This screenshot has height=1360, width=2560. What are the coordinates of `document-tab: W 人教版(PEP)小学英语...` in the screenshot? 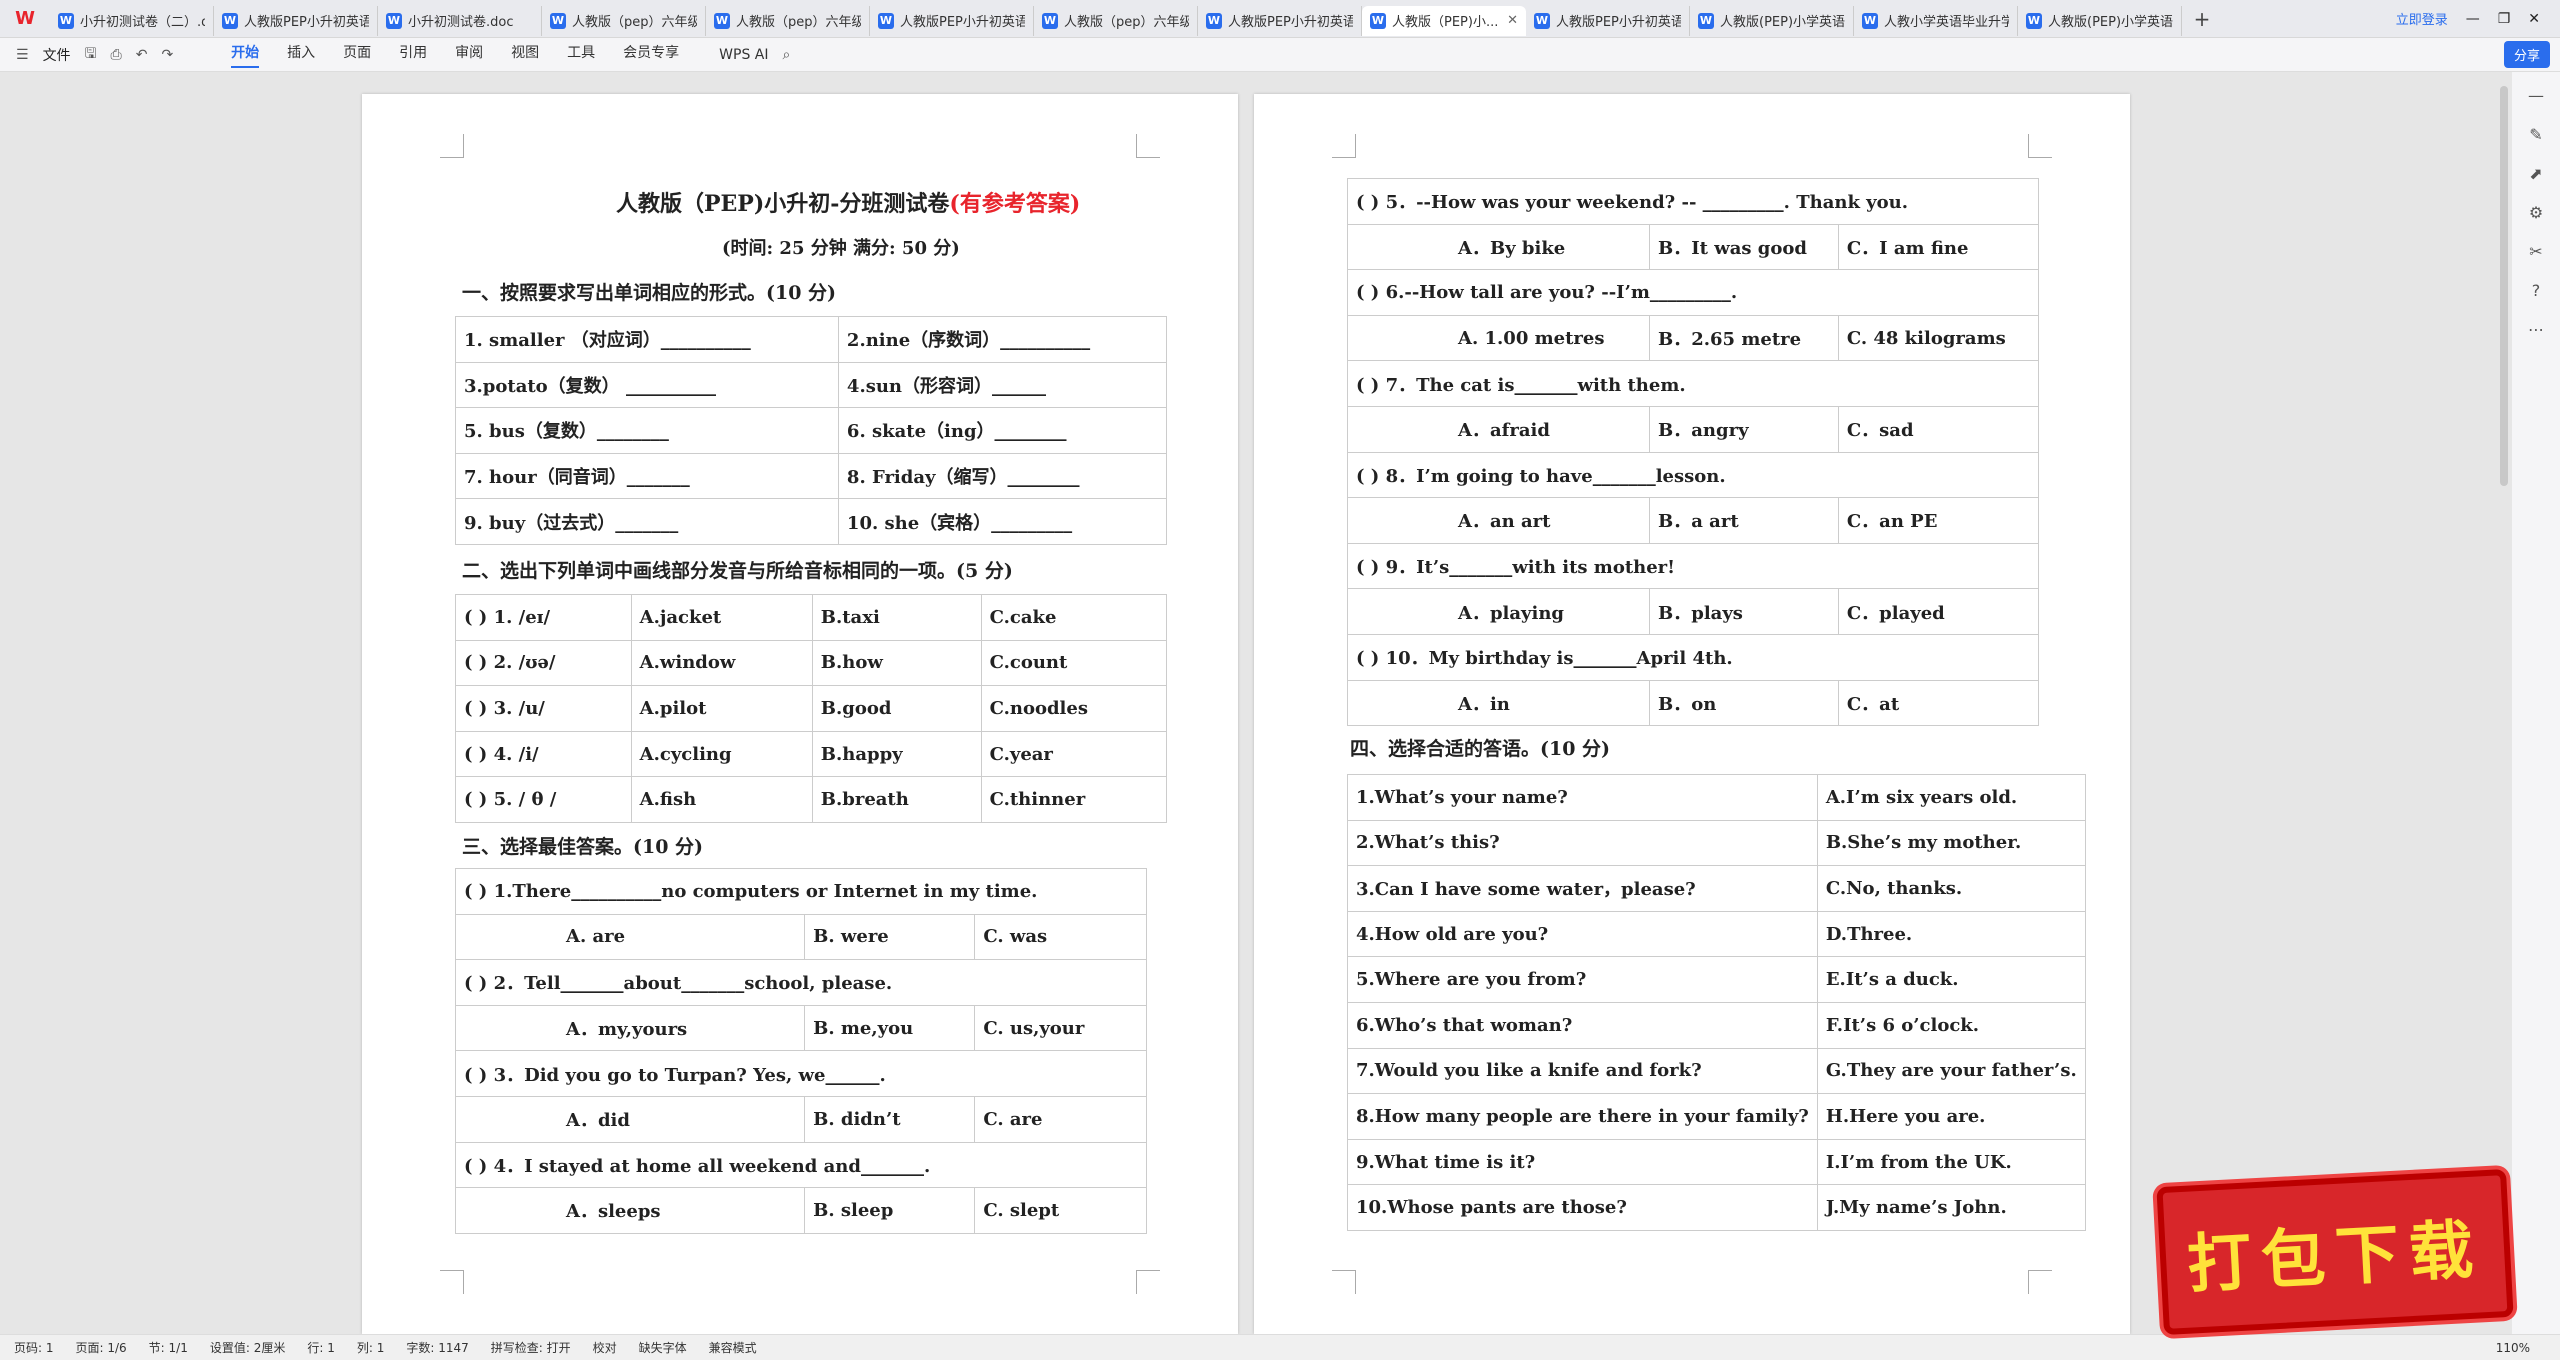 It's located at (2100, 20).